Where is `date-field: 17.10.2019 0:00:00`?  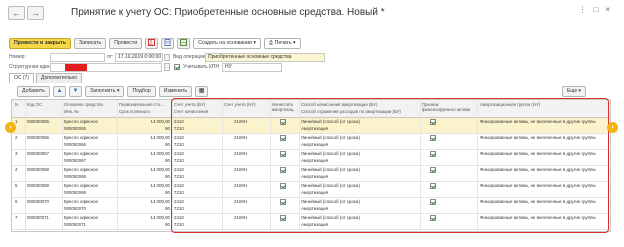 date-field: 17.10.2019 0:00:00 is located at coordinates (139, 57).